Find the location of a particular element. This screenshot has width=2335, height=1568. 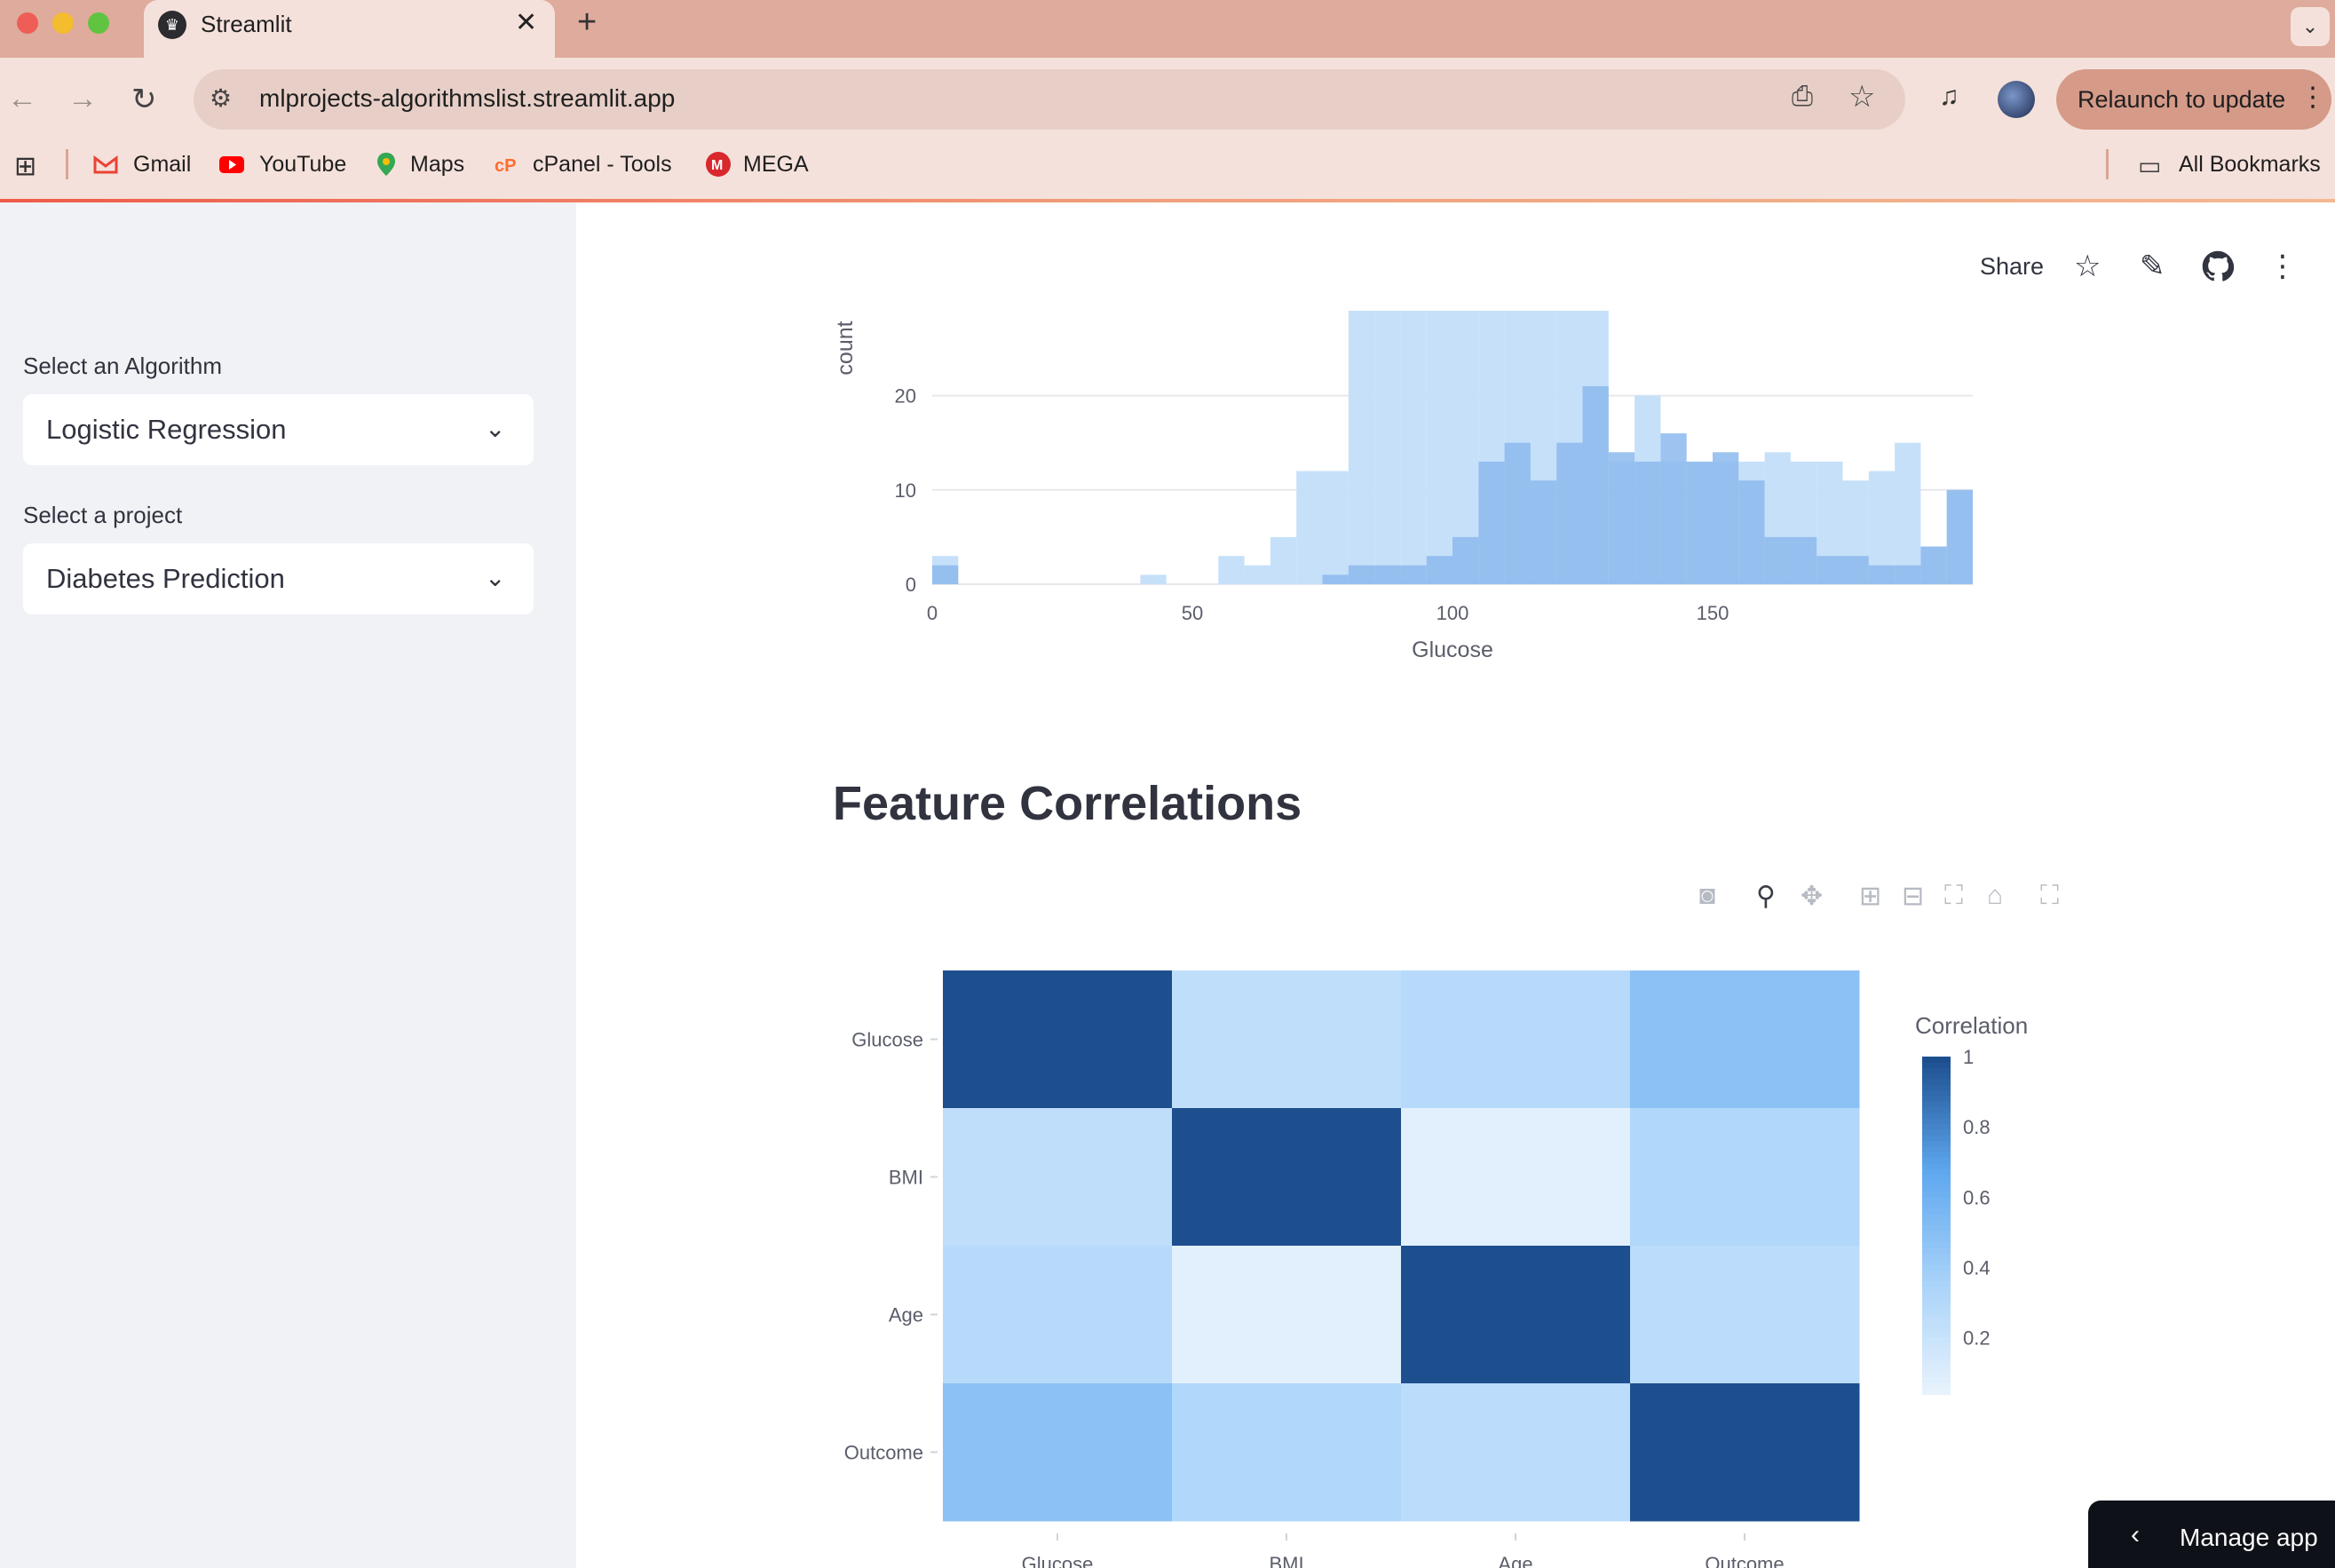

zoom-out-icon: ⊟ is located at coordinates (1913, 896).